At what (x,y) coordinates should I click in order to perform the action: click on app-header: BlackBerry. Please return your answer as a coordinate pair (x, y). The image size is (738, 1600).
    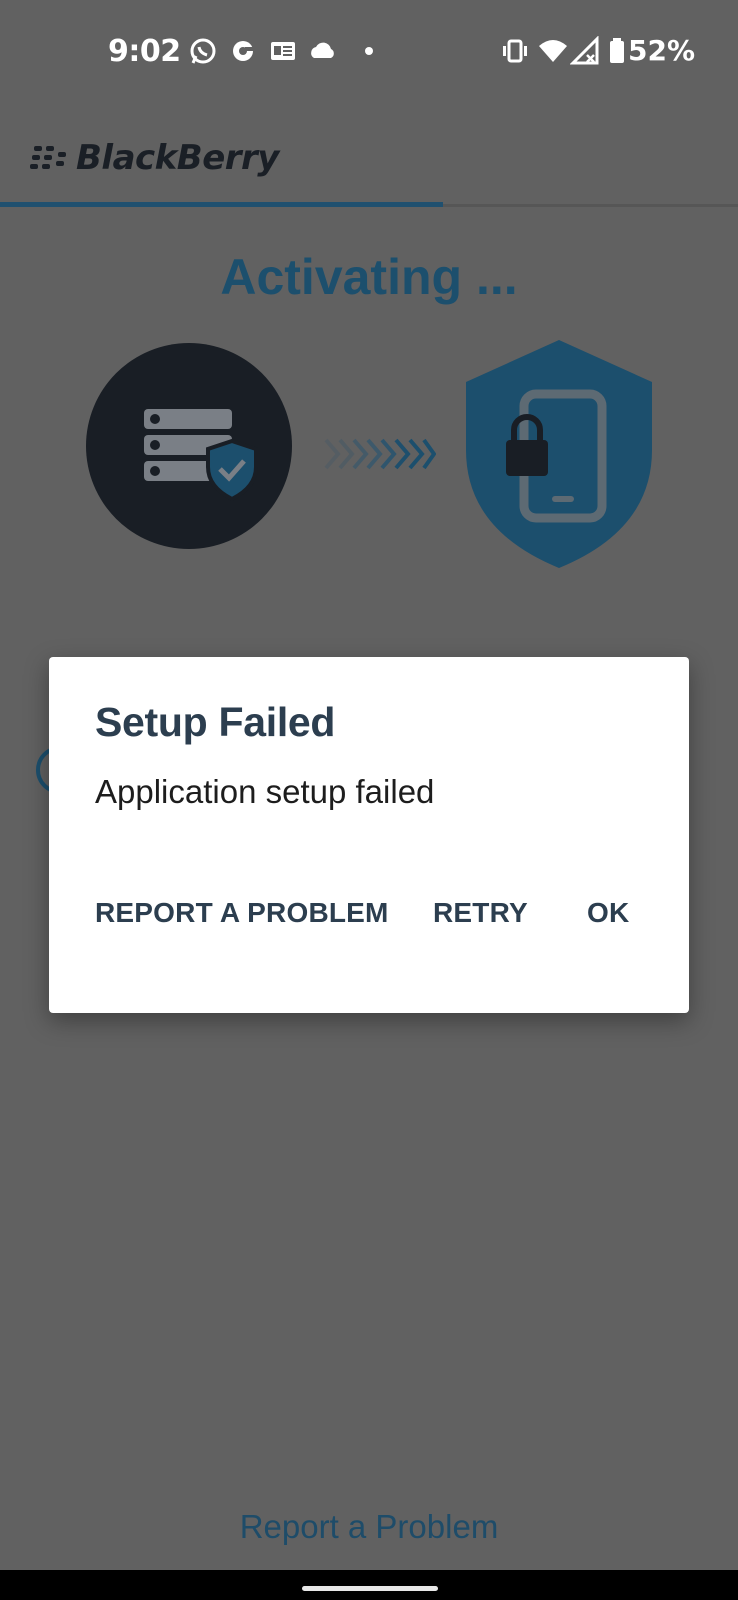
    Looking at the image, I should click on (369, 153).